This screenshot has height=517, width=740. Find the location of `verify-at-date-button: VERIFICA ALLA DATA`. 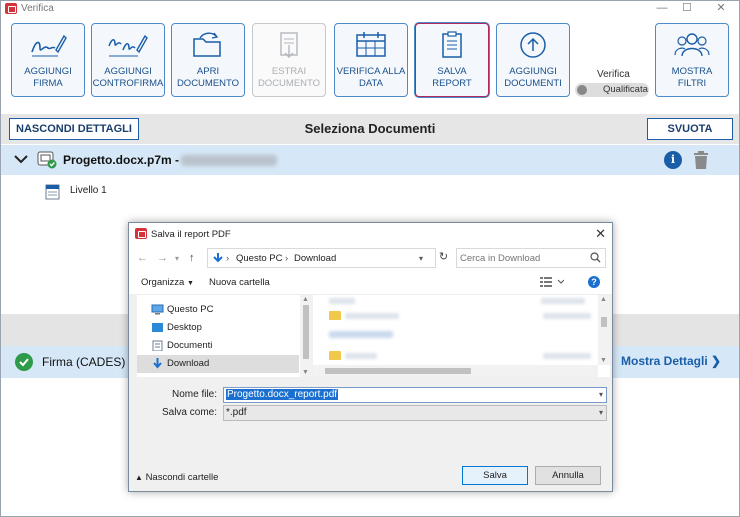

verify-at-date-button: VERIFICA ALLA DATA is located at coordinates (371, 60).